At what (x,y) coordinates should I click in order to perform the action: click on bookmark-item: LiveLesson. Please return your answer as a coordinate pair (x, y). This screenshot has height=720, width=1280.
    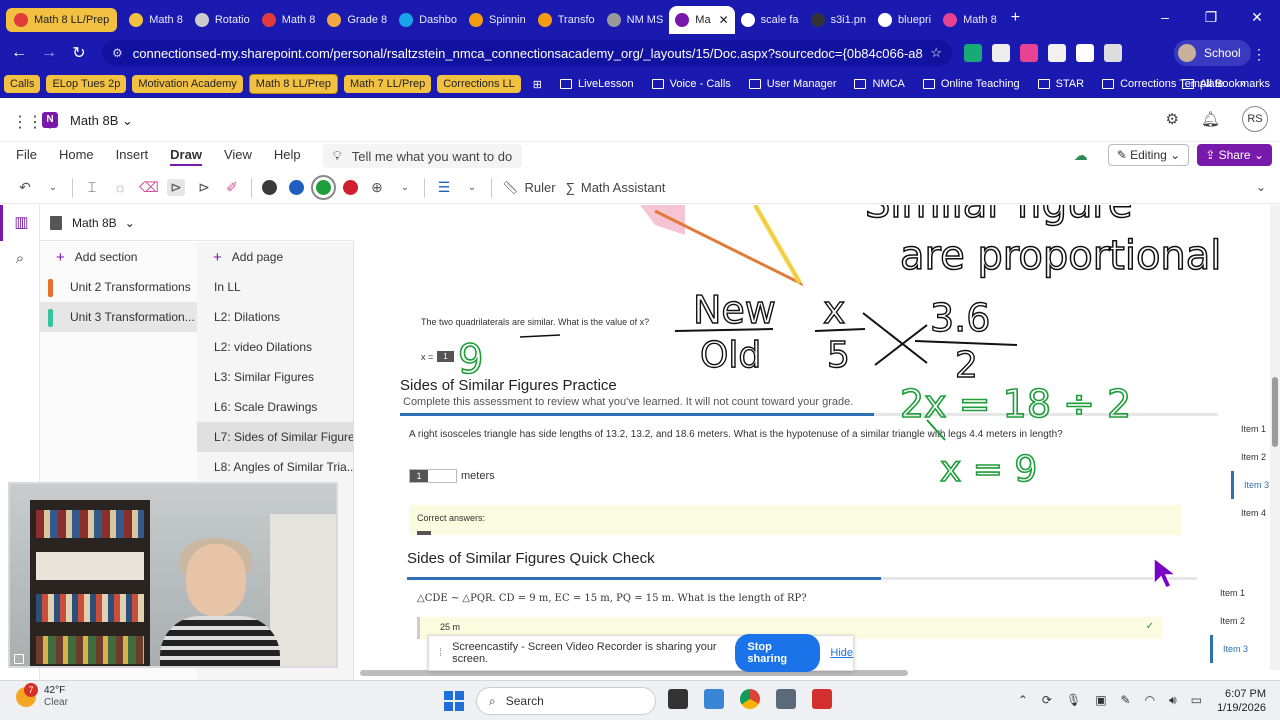
    Looking at the image, I should click on (597, 84).